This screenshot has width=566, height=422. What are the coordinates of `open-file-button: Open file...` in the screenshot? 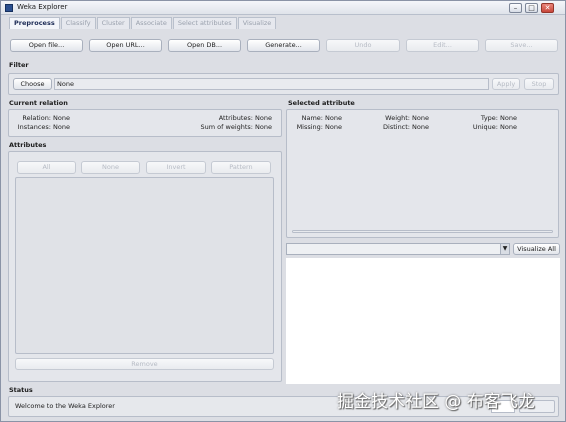 It's located at (46, 45).